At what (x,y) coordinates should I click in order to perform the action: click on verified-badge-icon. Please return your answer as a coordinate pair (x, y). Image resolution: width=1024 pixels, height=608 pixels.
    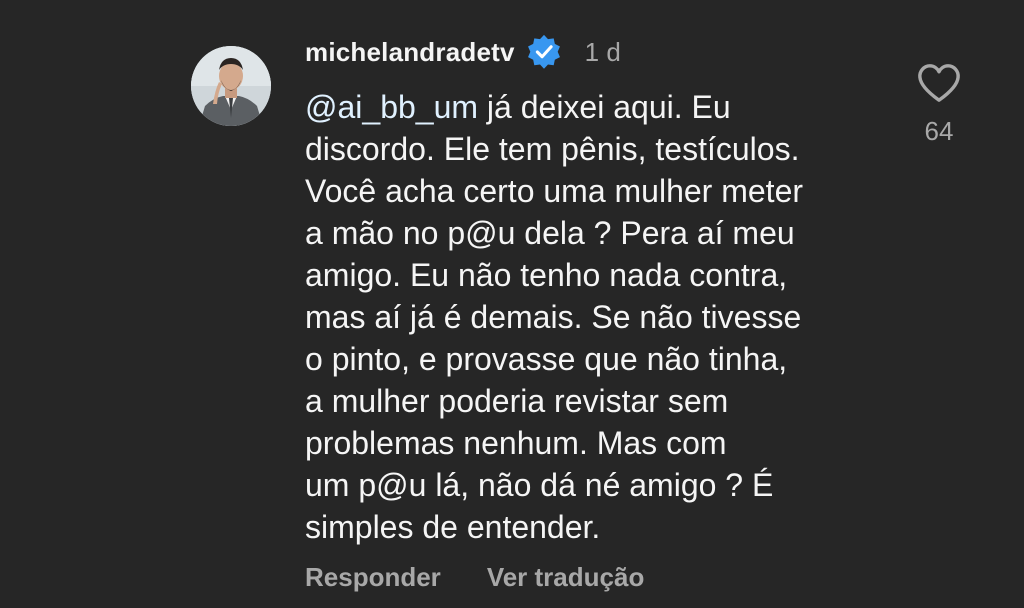
    Looking at the image, I should click on (544, 52).